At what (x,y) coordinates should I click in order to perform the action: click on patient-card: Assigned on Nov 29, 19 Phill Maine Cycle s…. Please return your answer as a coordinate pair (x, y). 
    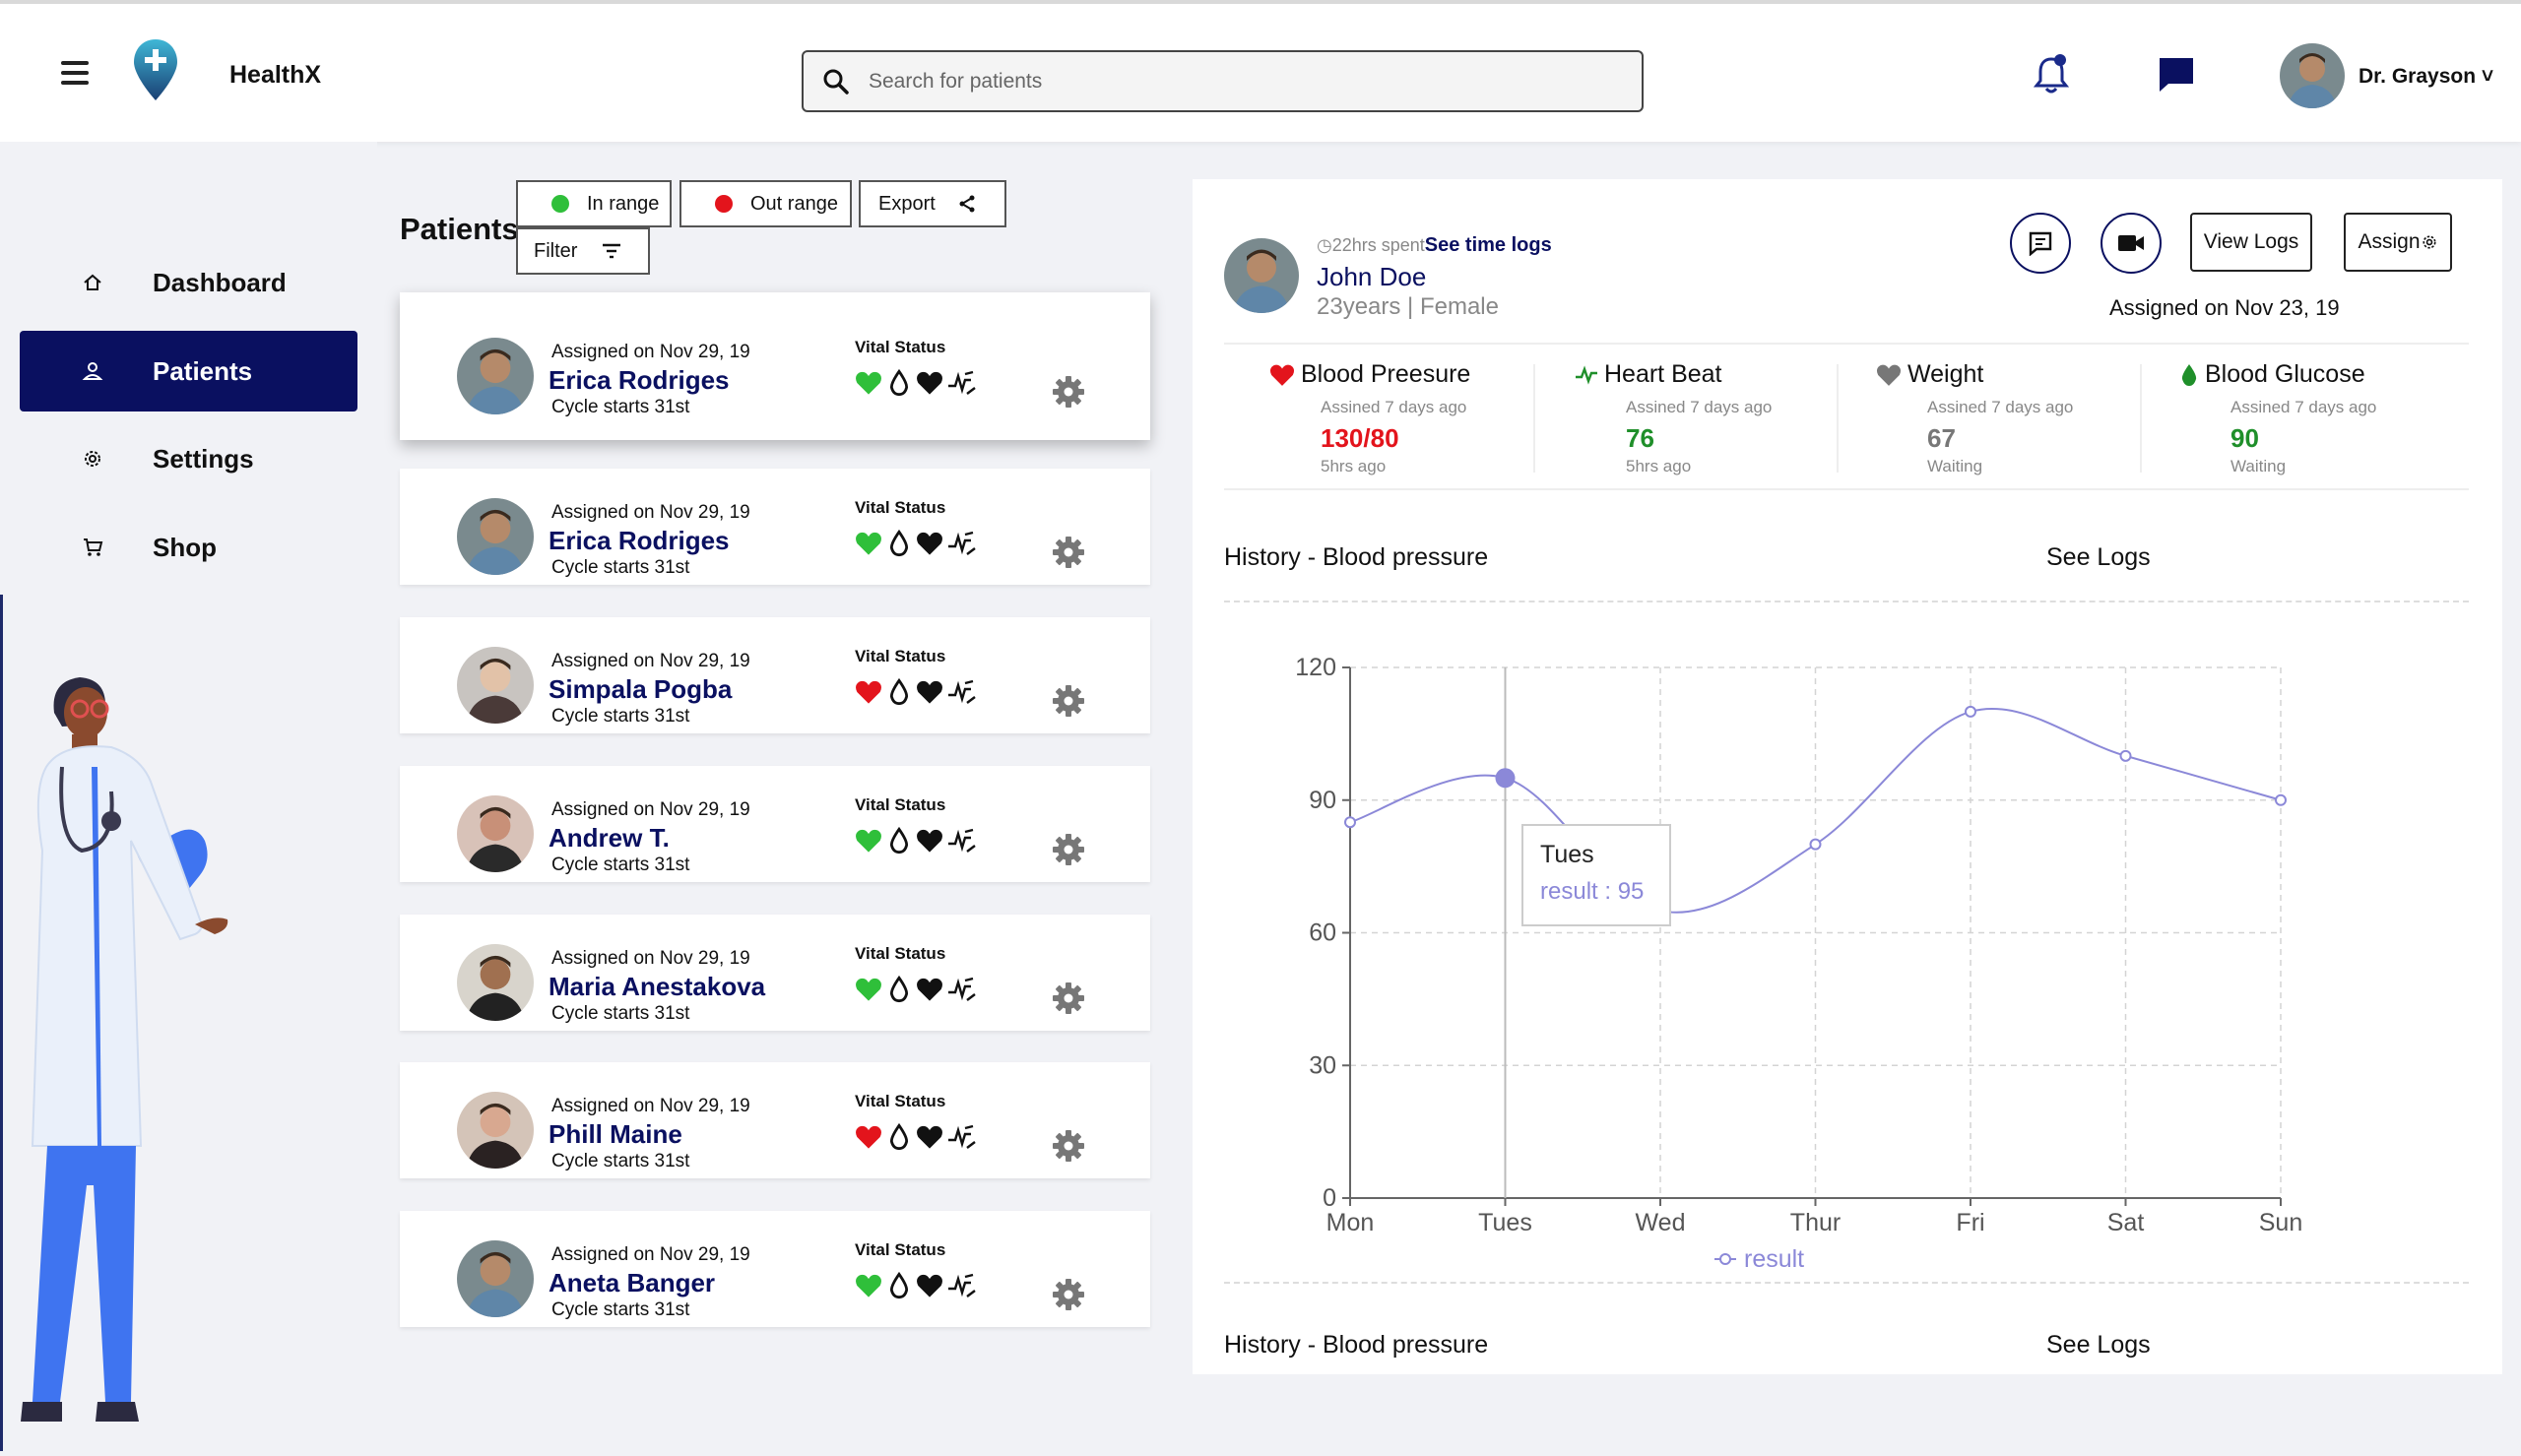
    Looking at the image, I should click on (775, 1120).